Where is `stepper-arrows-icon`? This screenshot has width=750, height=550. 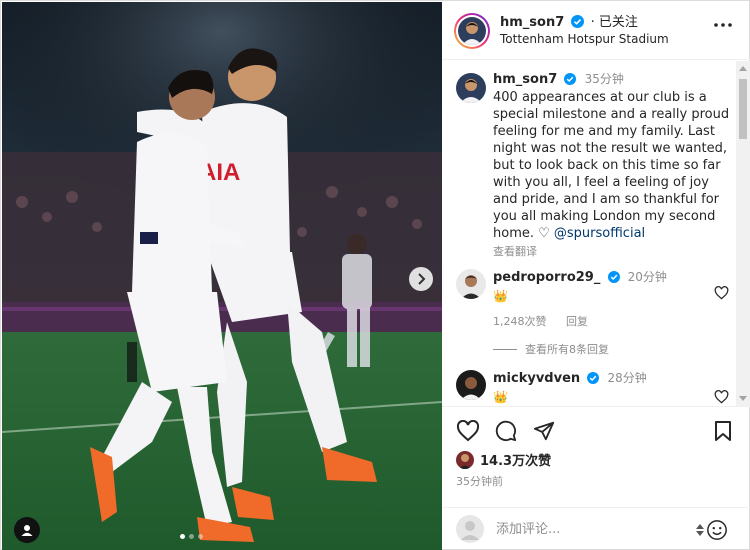 stepper-arrows-icon is located at coordinates (700, 530).